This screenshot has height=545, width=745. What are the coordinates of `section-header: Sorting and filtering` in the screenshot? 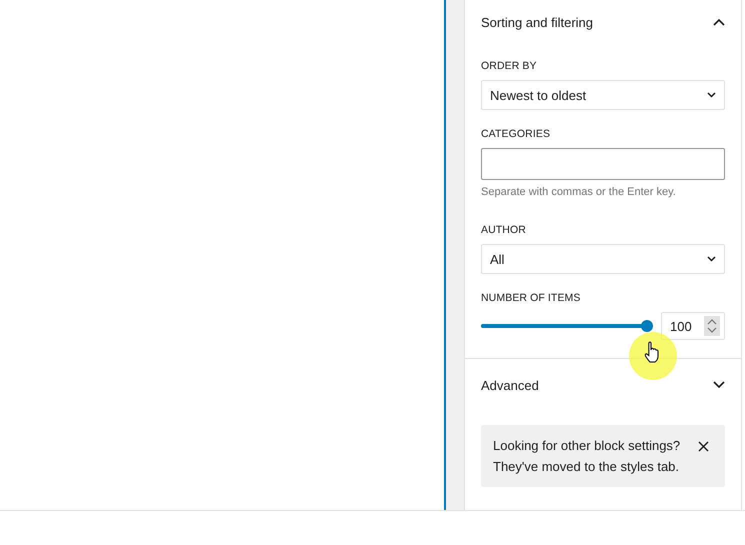 It's located at (603, 22).